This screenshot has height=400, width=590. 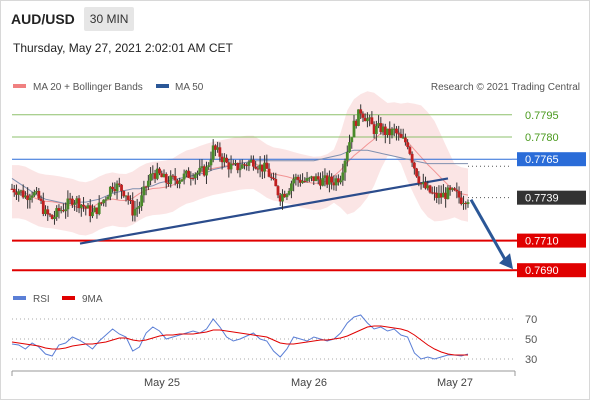 I want to click on x-tick-label: May 27, so click(x=455, y=383).